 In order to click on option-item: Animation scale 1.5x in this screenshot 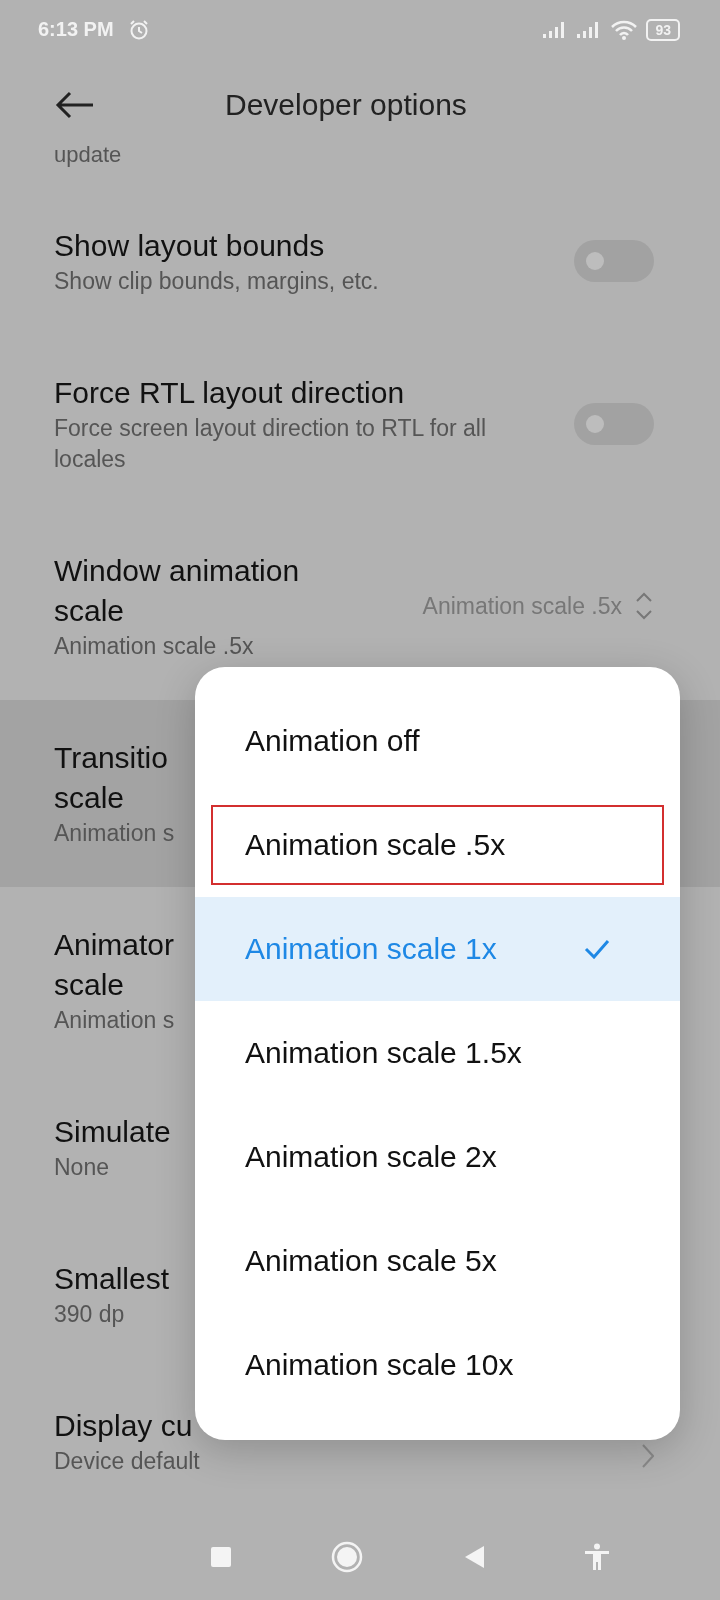, I will do `click(437, 1053)`.